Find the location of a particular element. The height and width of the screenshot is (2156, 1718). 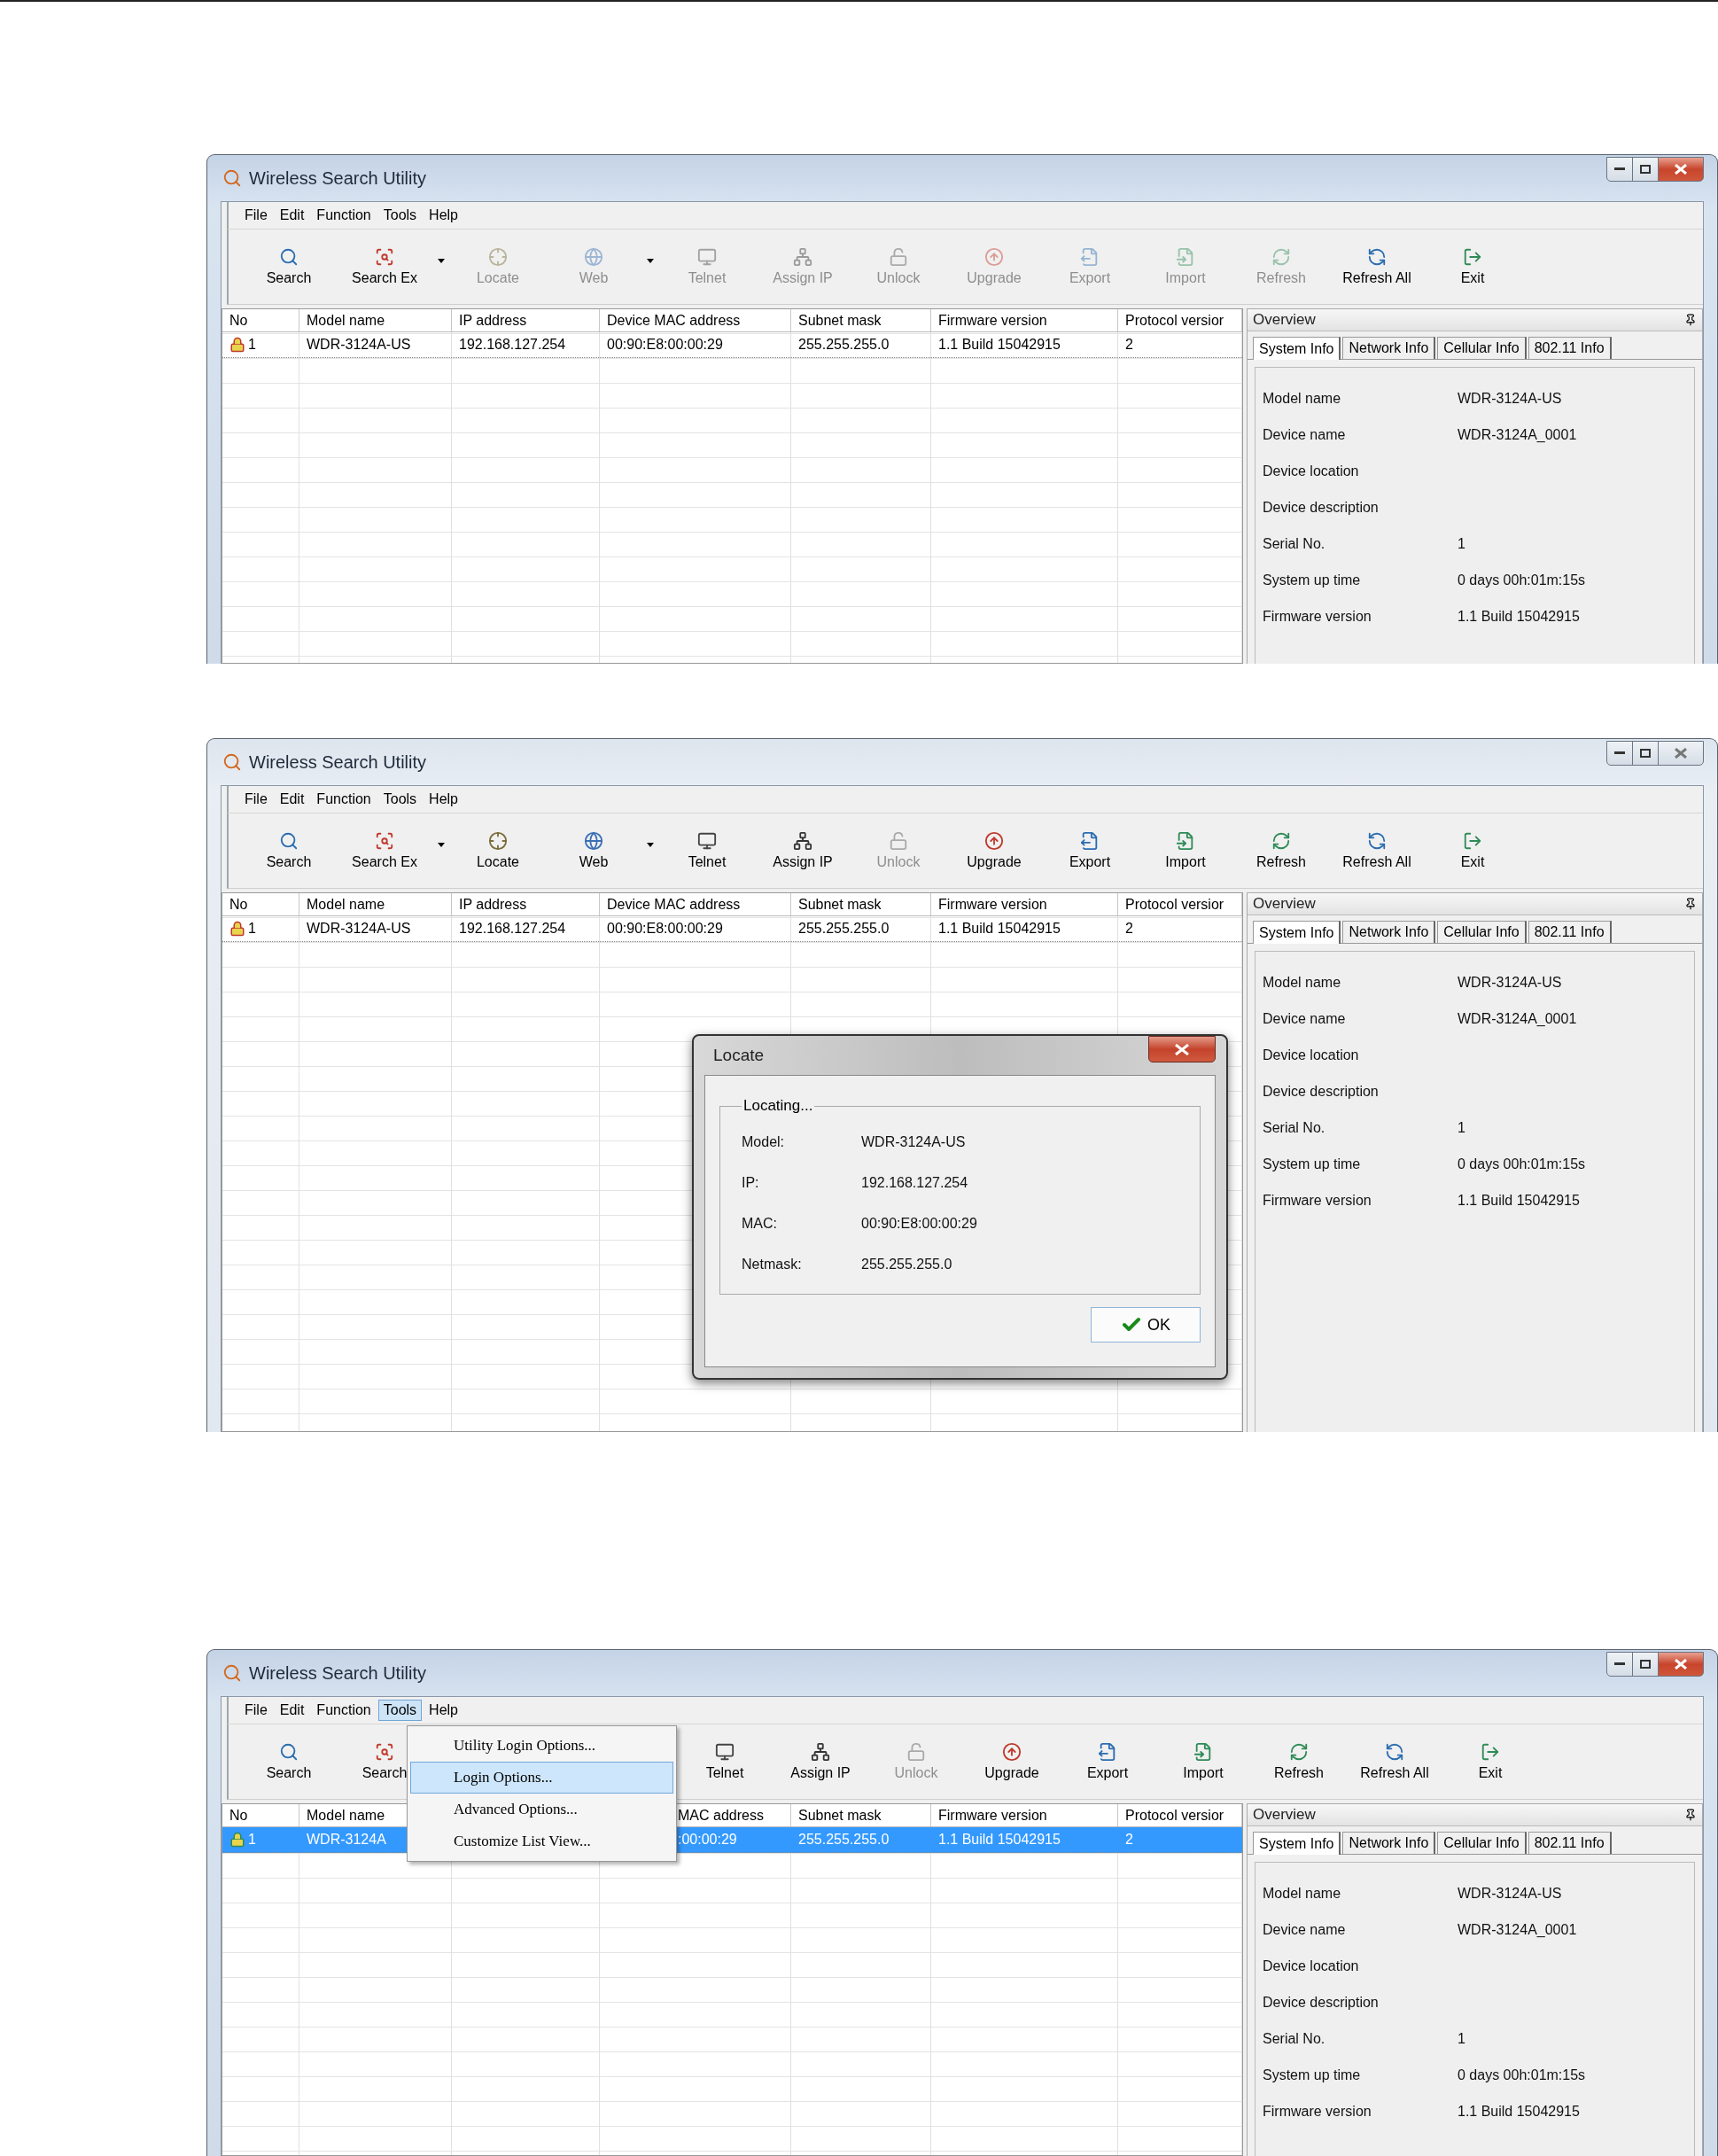

field-label: Firmware version is located at coordinates (1318, 1200).